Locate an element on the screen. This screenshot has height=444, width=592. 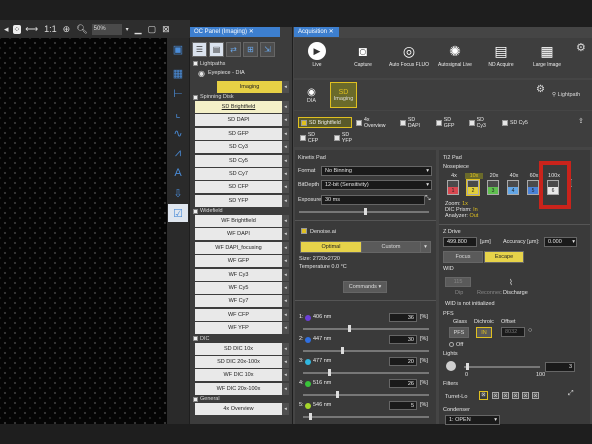
exposure-field: 30 ms is located at coordinates (373, 200).